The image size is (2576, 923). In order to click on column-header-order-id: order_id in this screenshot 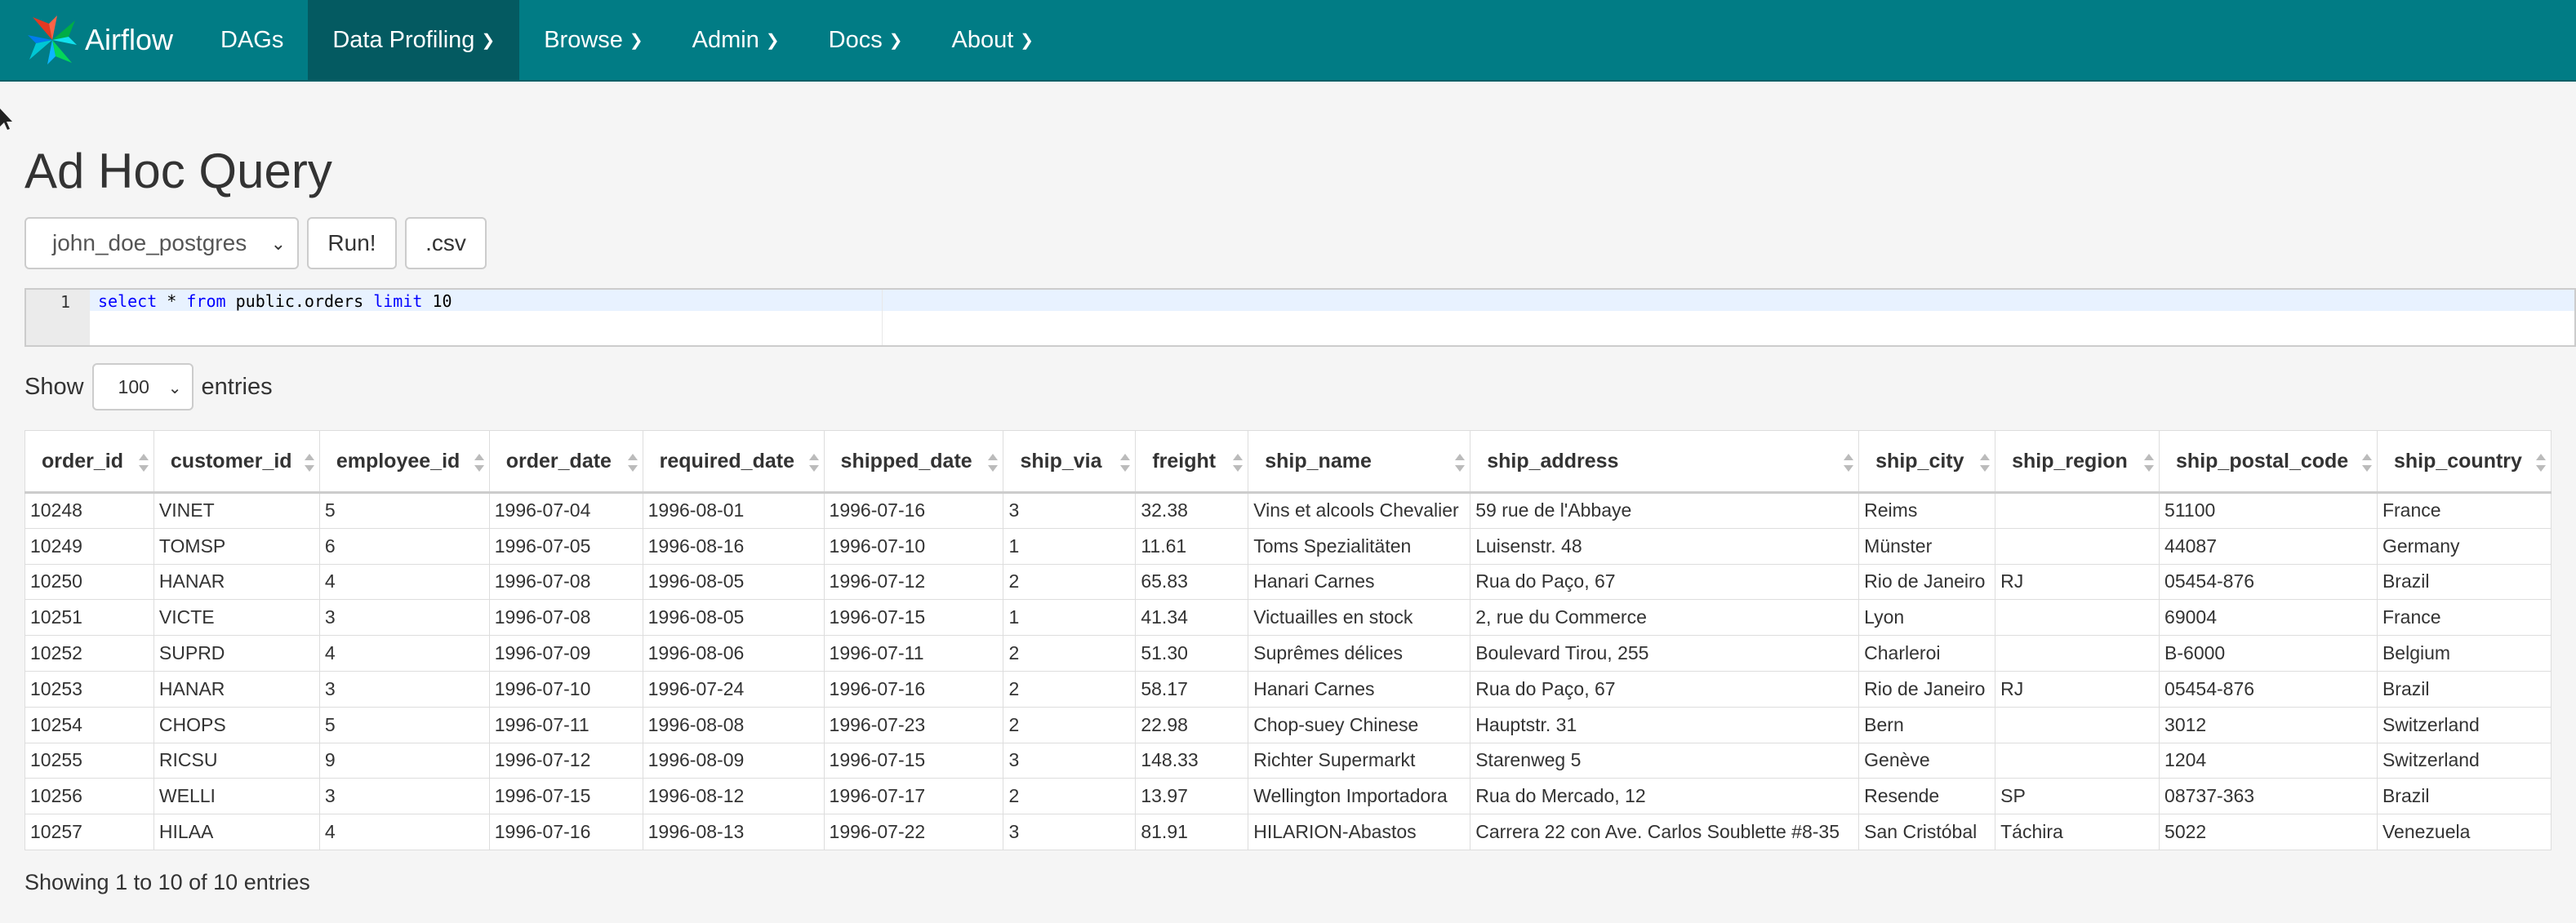, I will do `click(89, 462)`.